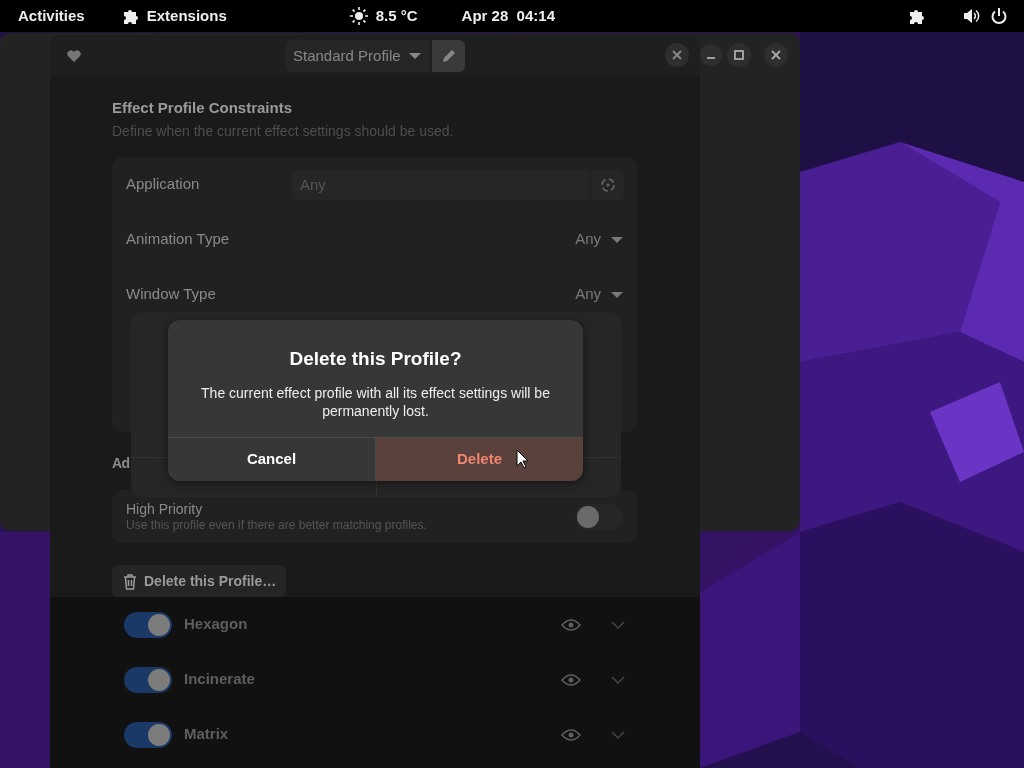 Image resolution: width=1024 pixels, height=768 pixels. Describe the element at coordinates (220, 679) in the screenshot. I see `effect-name: Incinerate` at that location.